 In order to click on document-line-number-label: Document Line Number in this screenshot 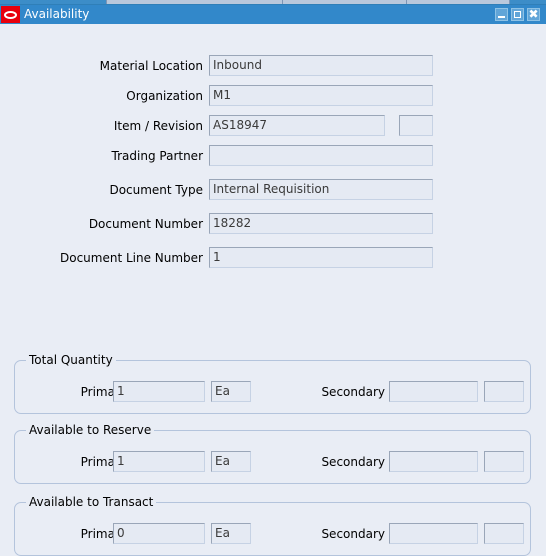, I will do `click(131, 258)`.